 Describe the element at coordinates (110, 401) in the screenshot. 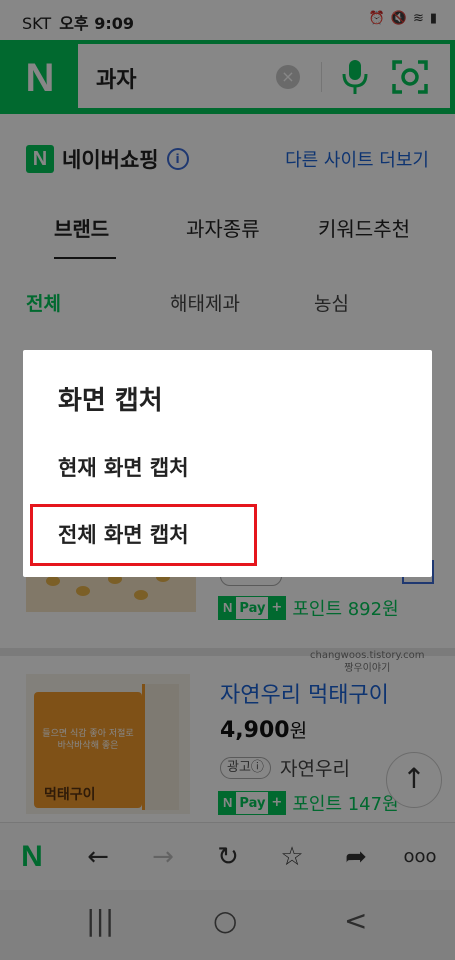

I see `dialog-title: 화면 캡처` at that location.